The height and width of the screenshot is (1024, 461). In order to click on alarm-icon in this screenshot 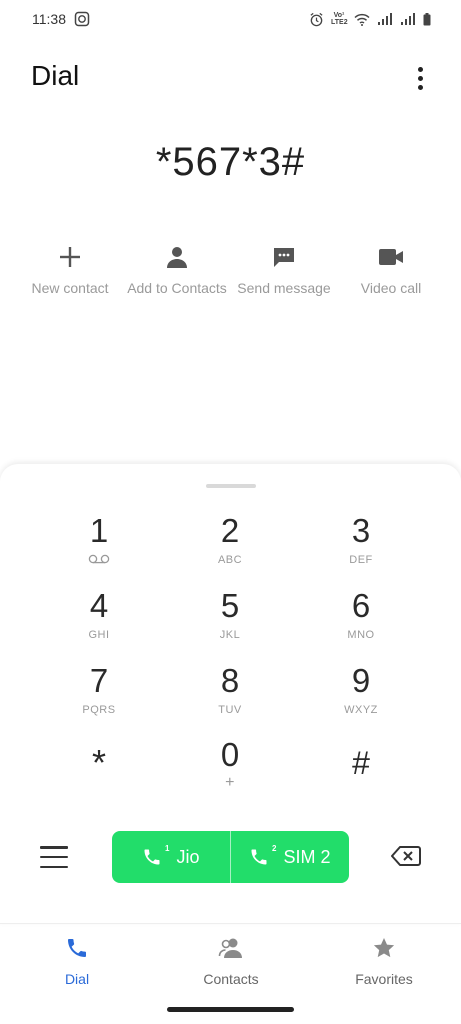, I will do `click(316, 19)`.